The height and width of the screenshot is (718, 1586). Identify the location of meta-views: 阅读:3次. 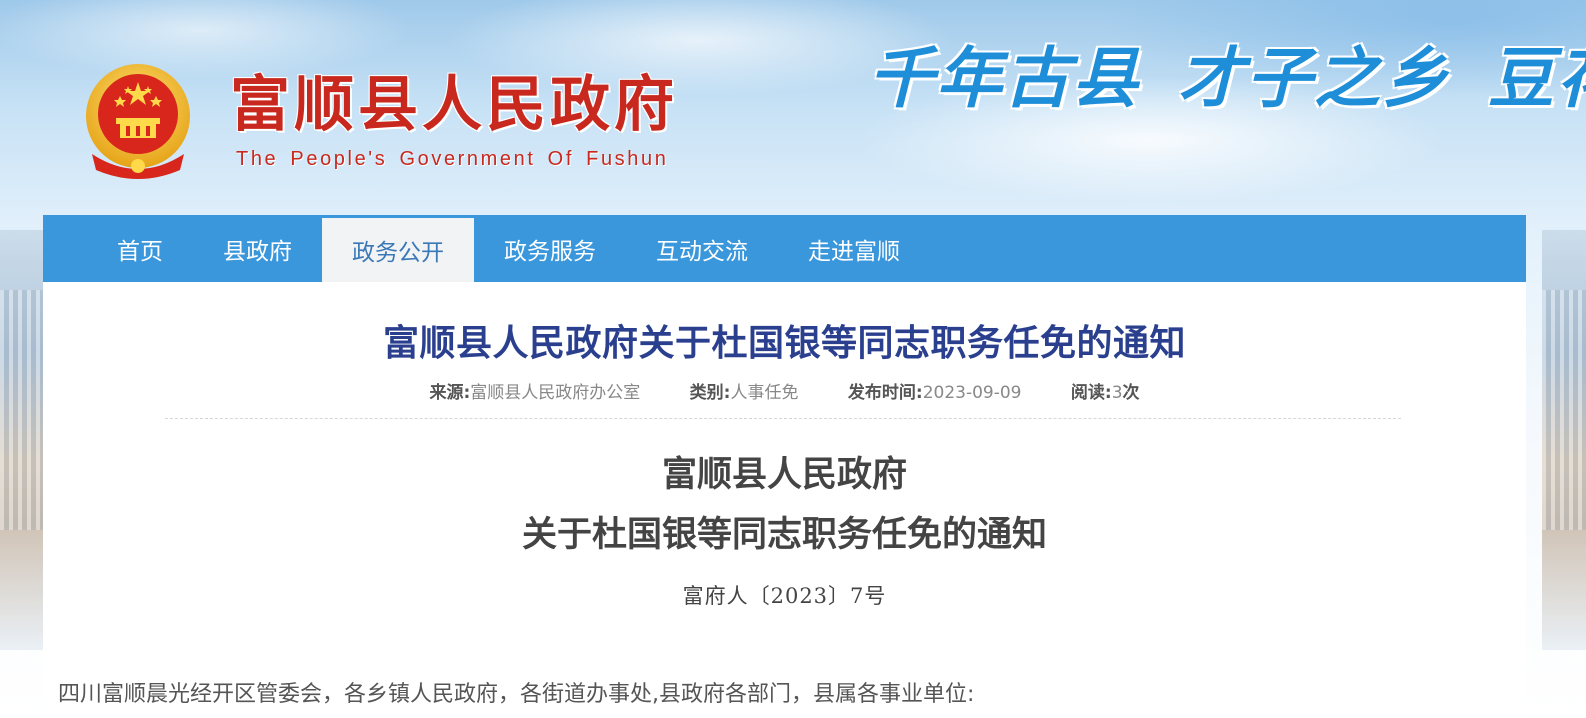
(1105, 393).